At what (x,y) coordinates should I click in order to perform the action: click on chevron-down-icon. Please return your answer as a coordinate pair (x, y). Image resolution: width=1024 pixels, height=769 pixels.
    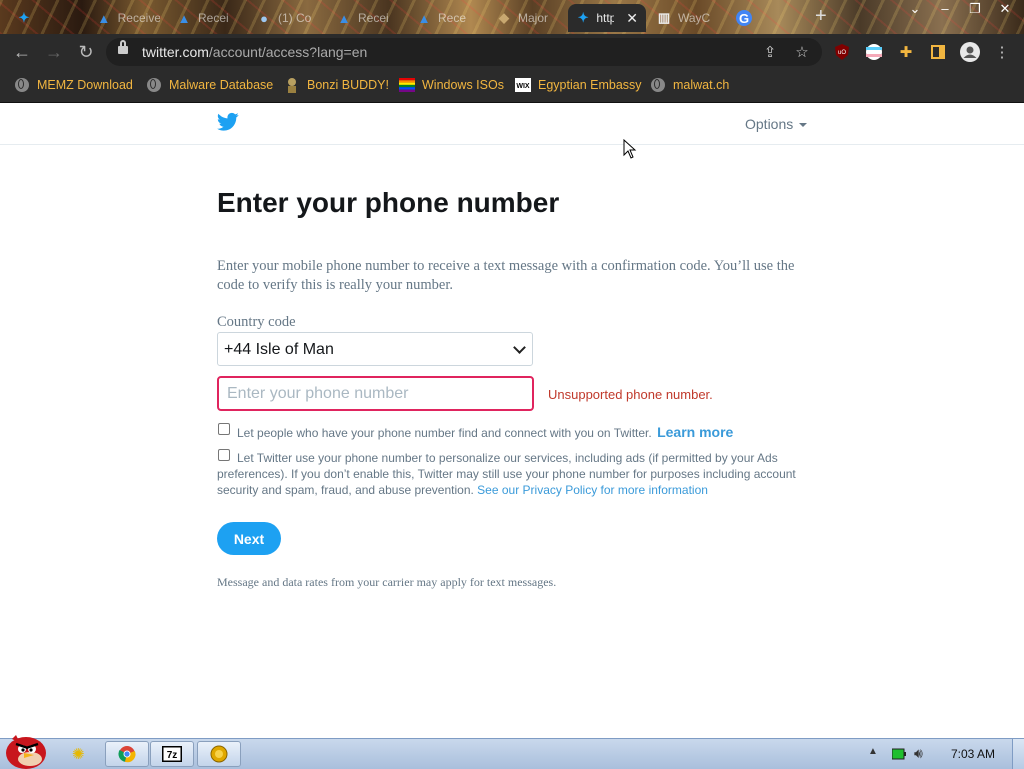
    Looking at the image, I should click on (519, 347).